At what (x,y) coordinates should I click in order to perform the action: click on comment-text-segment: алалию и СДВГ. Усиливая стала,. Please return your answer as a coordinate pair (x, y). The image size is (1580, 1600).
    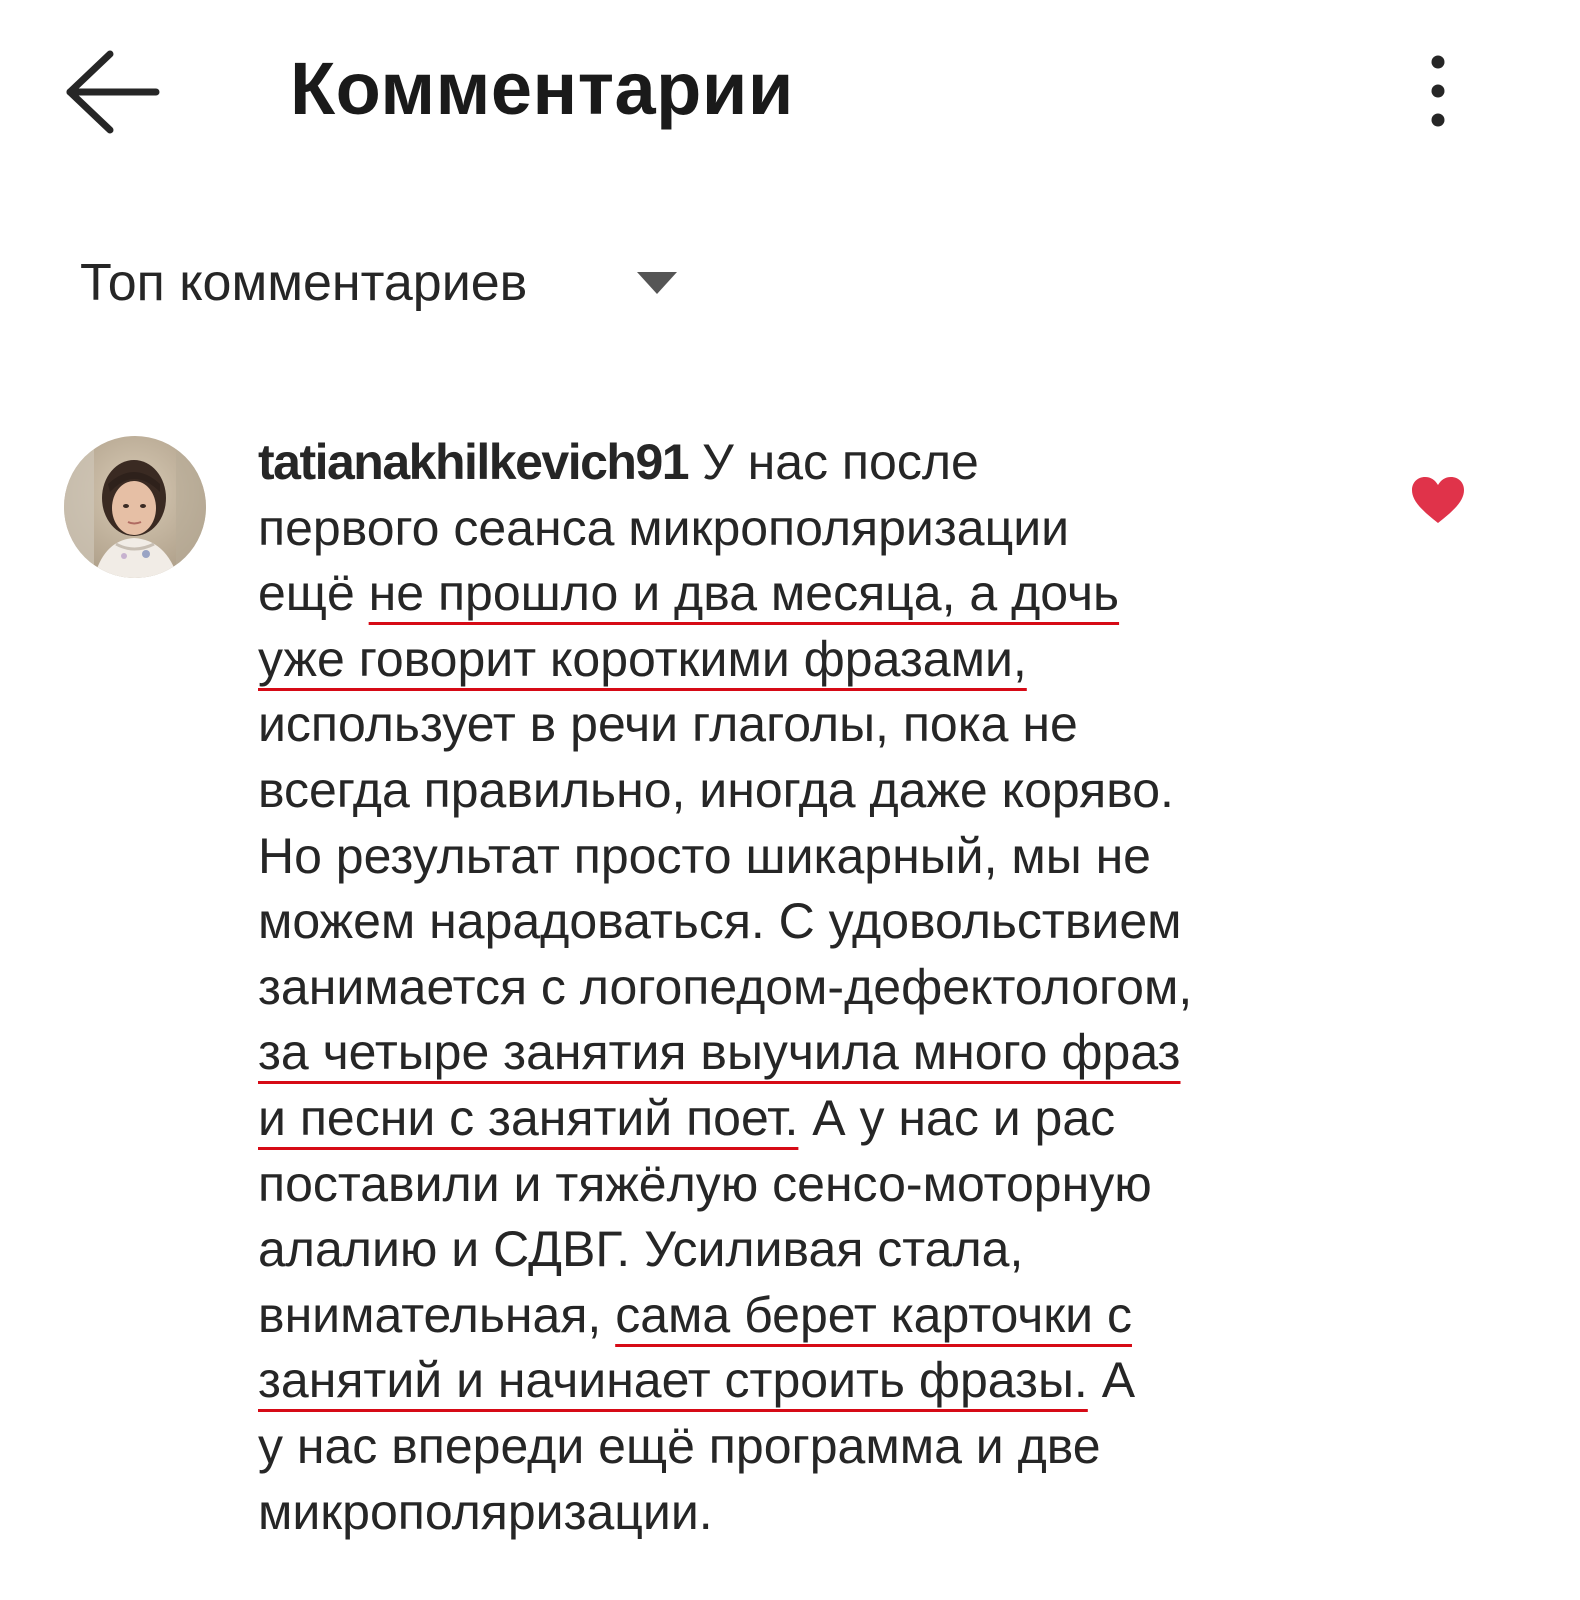
    Looking at the image, I should click on (641, 1249).